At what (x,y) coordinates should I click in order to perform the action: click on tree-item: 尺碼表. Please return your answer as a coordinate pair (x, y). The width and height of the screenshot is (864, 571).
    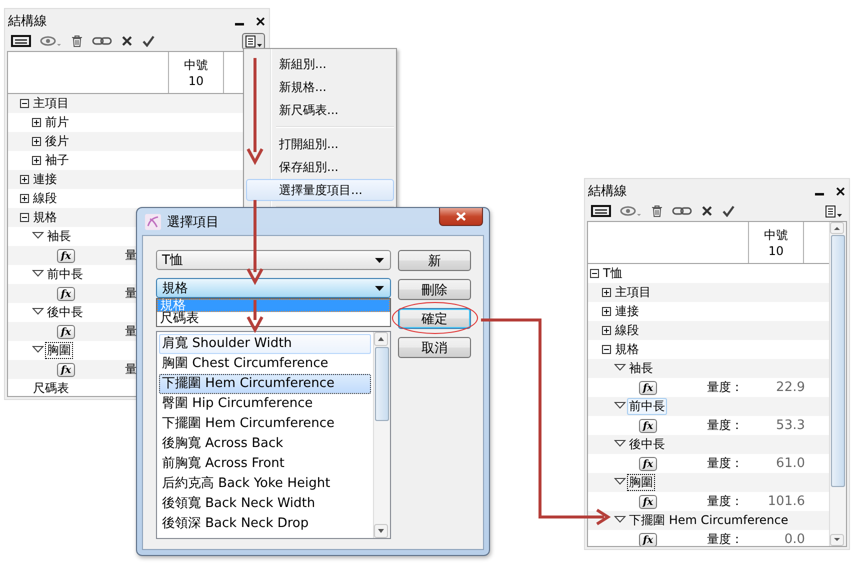
    Looking at the image, I should click on (51, 388).